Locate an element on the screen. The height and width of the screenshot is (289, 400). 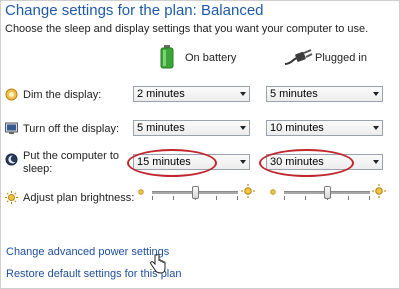
brightness-label: Adjust plan brightness: is located at coordinates (79, 198).